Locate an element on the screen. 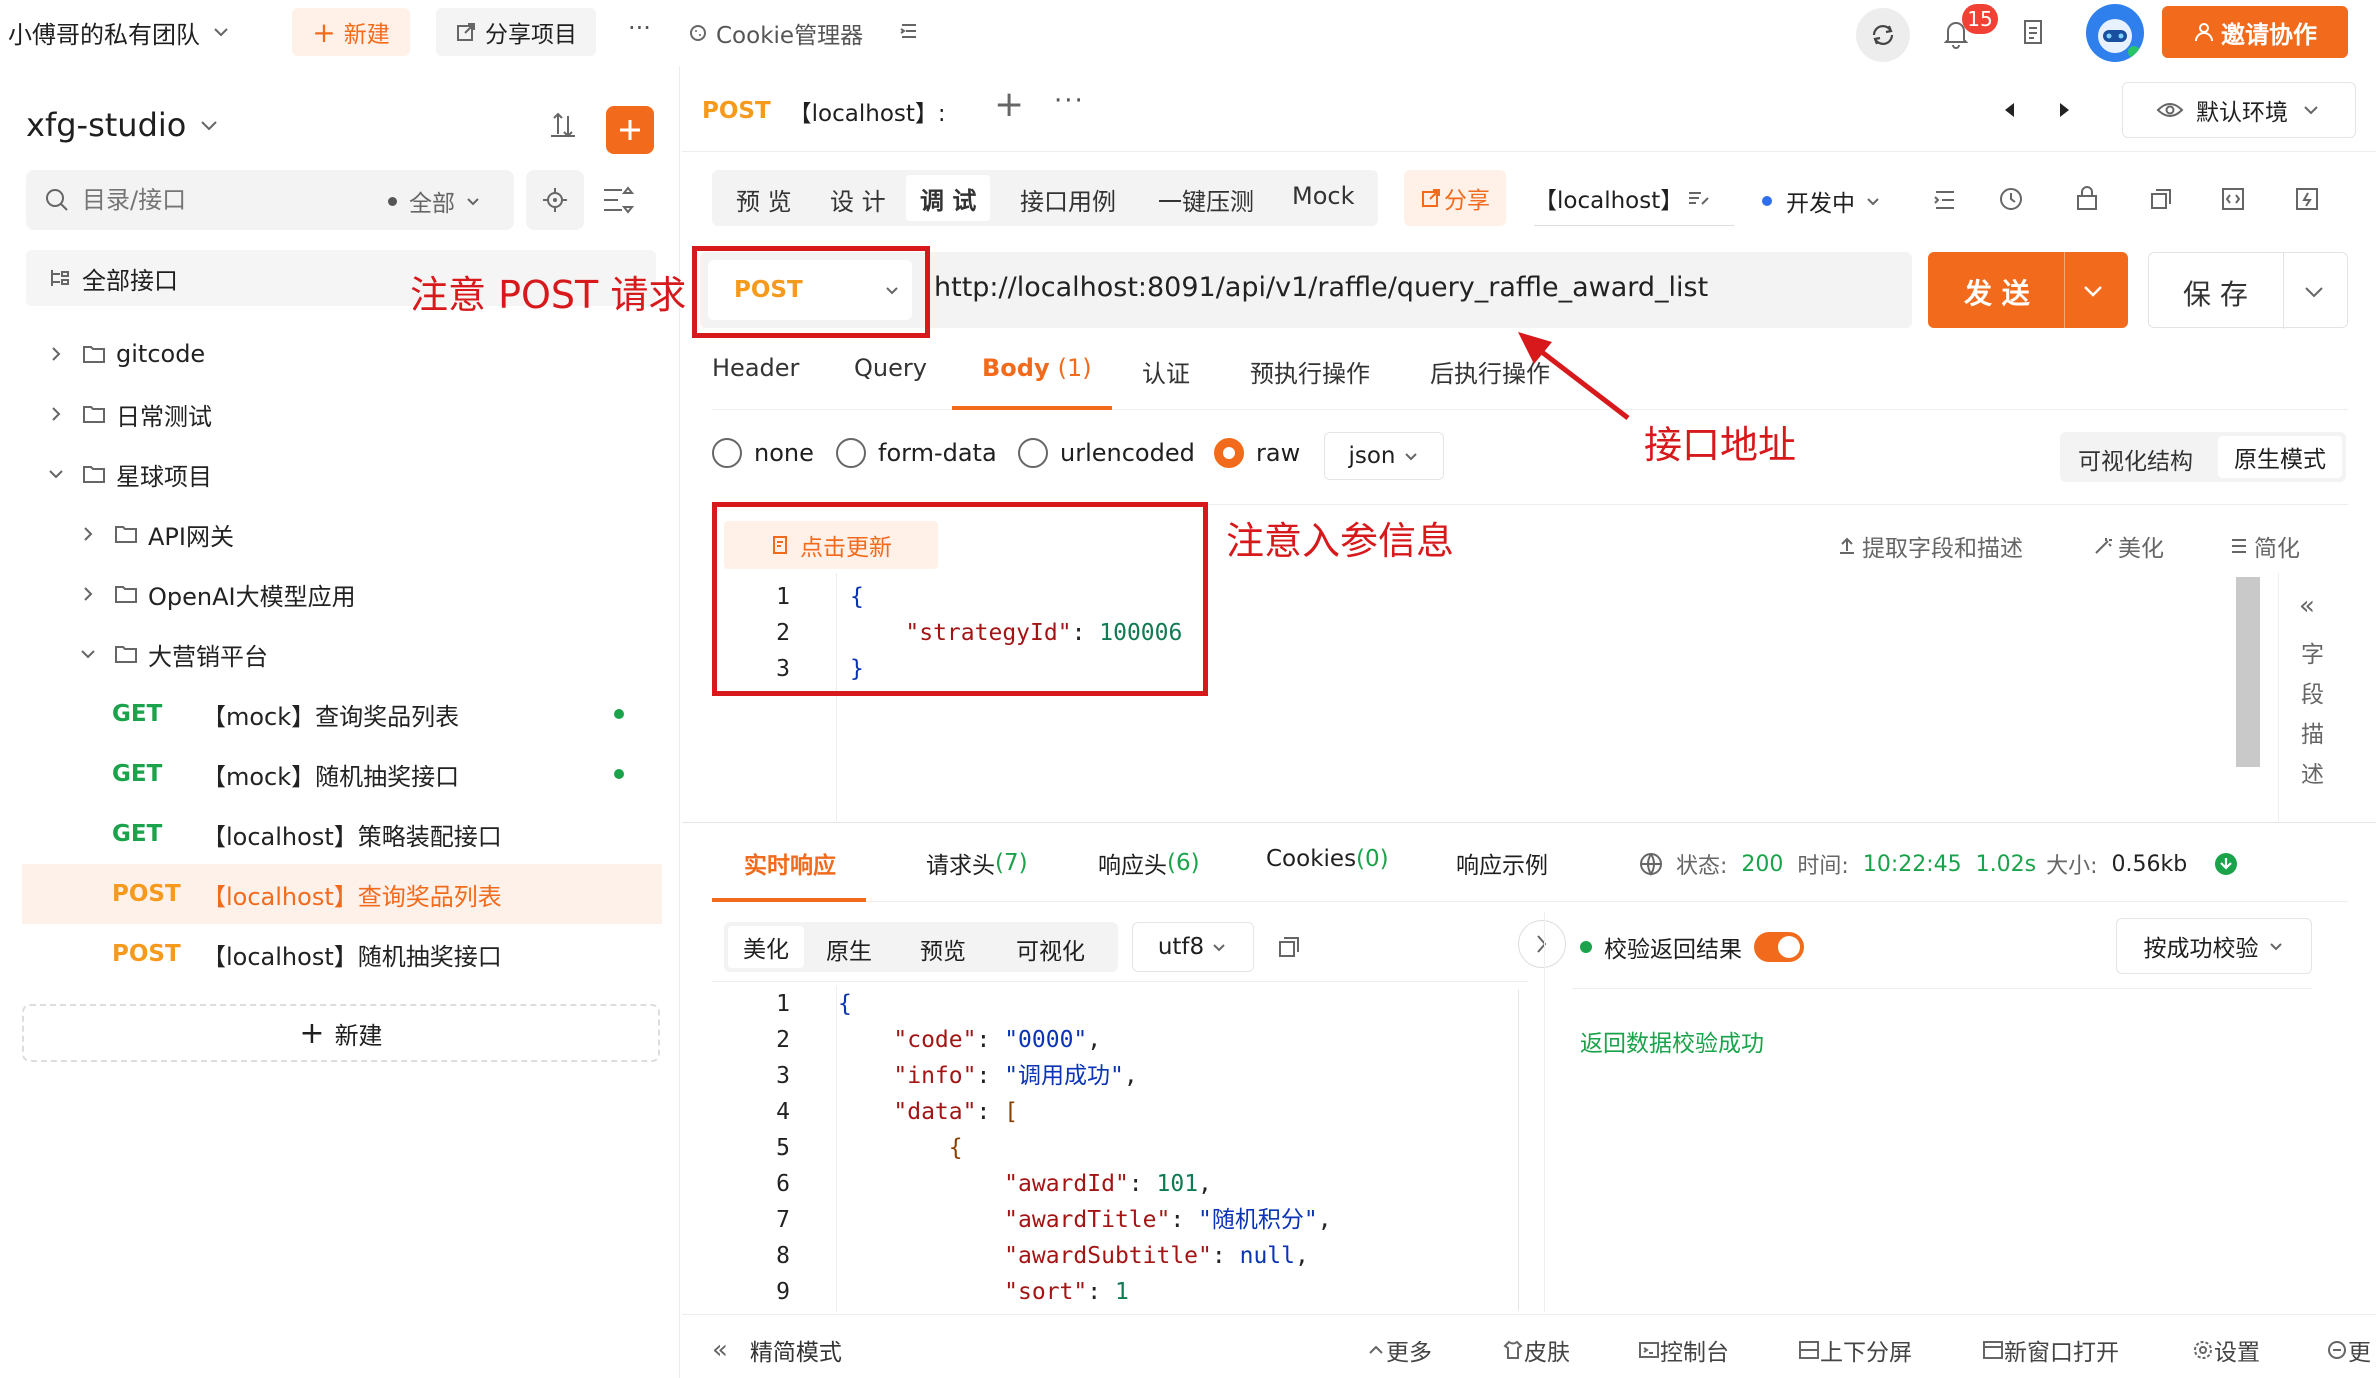  tab-auth: 认证 is located at coordinates (1166, 371).